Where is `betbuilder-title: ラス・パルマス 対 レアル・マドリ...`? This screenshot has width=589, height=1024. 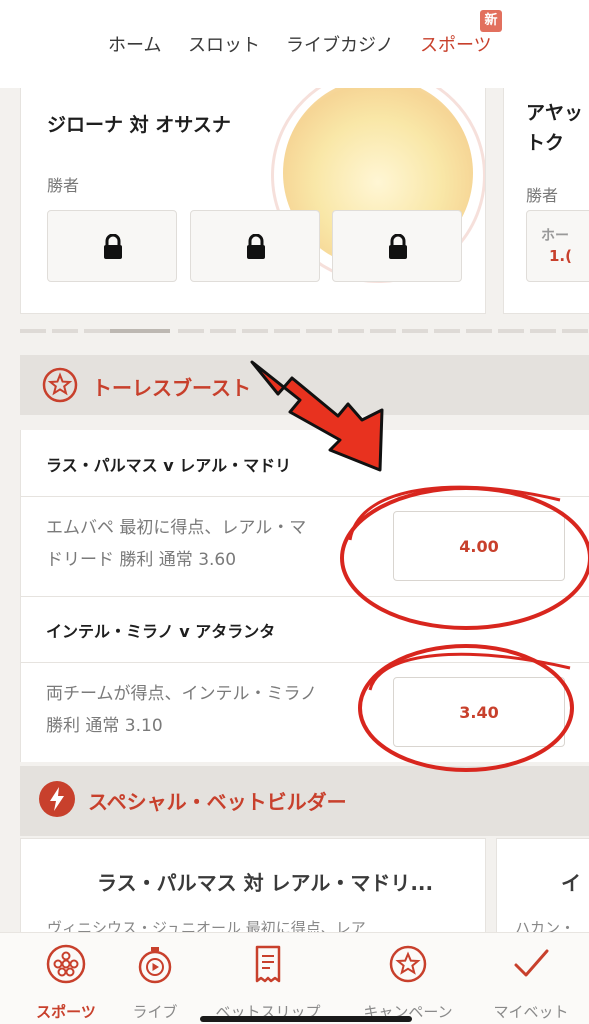 betbuilder-title: ラス・パルマス 対 レアル・マドリ... is located at coordinates (265, 883).